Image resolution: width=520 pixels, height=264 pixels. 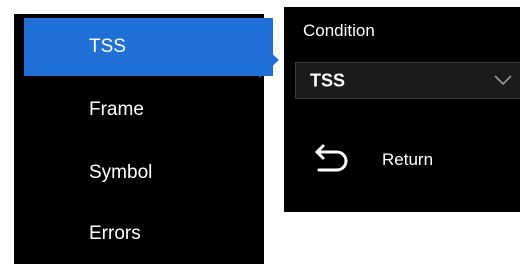 I want to click on menu-item-label: TSS, so click(x=107, y=46).